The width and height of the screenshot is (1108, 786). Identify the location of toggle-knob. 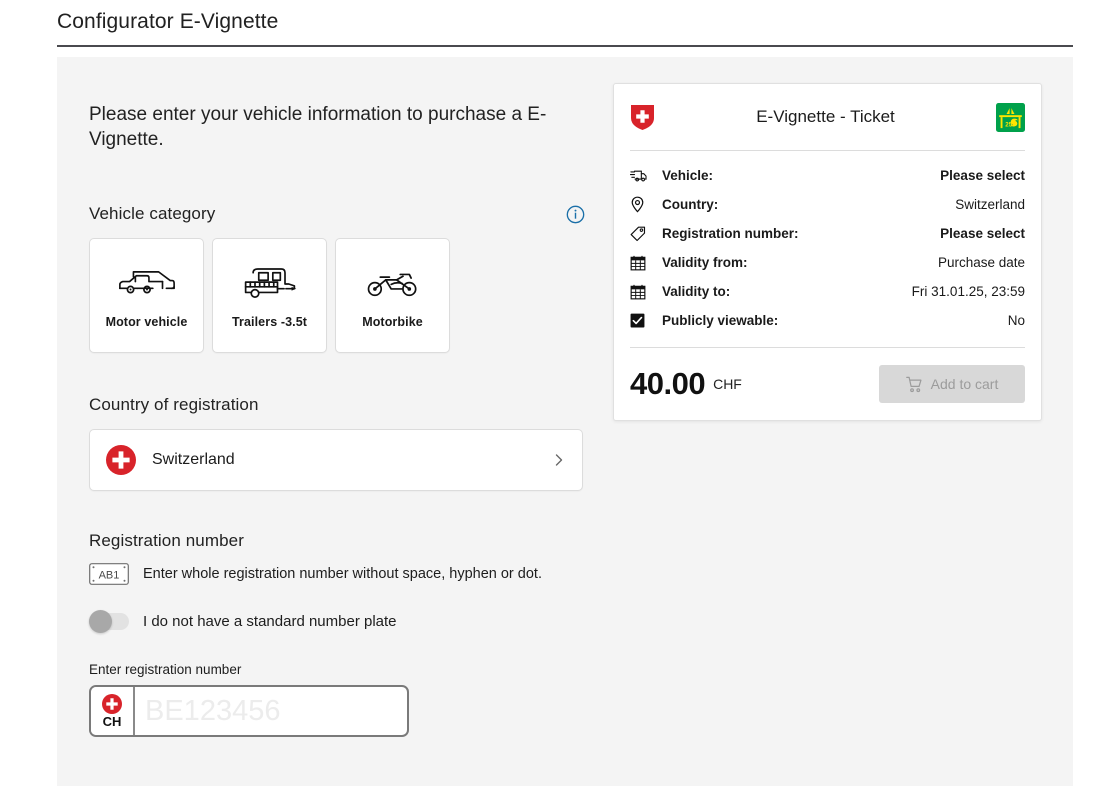
(100, 621).